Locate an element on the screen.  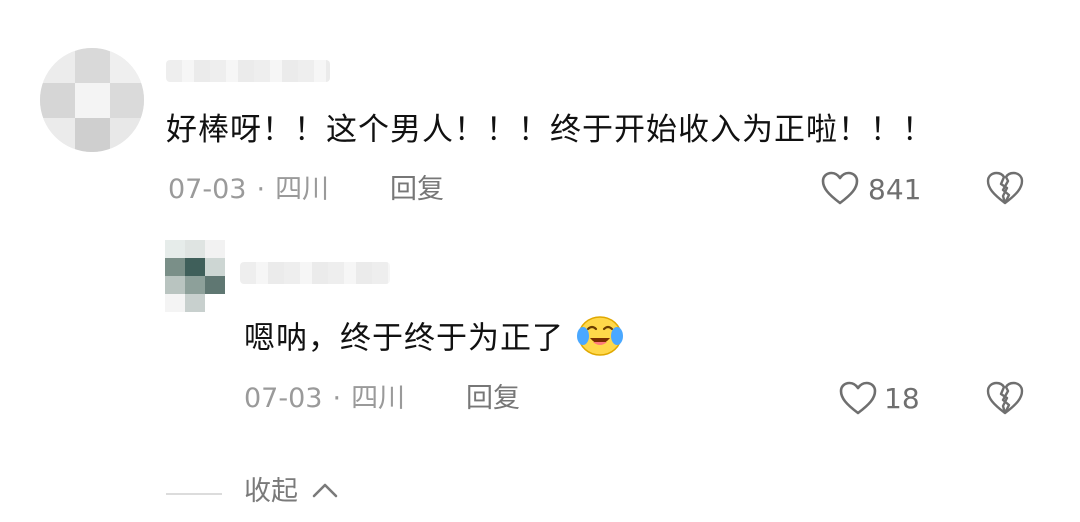
crying-laughing-emoji is located at coordinates (599, 336).